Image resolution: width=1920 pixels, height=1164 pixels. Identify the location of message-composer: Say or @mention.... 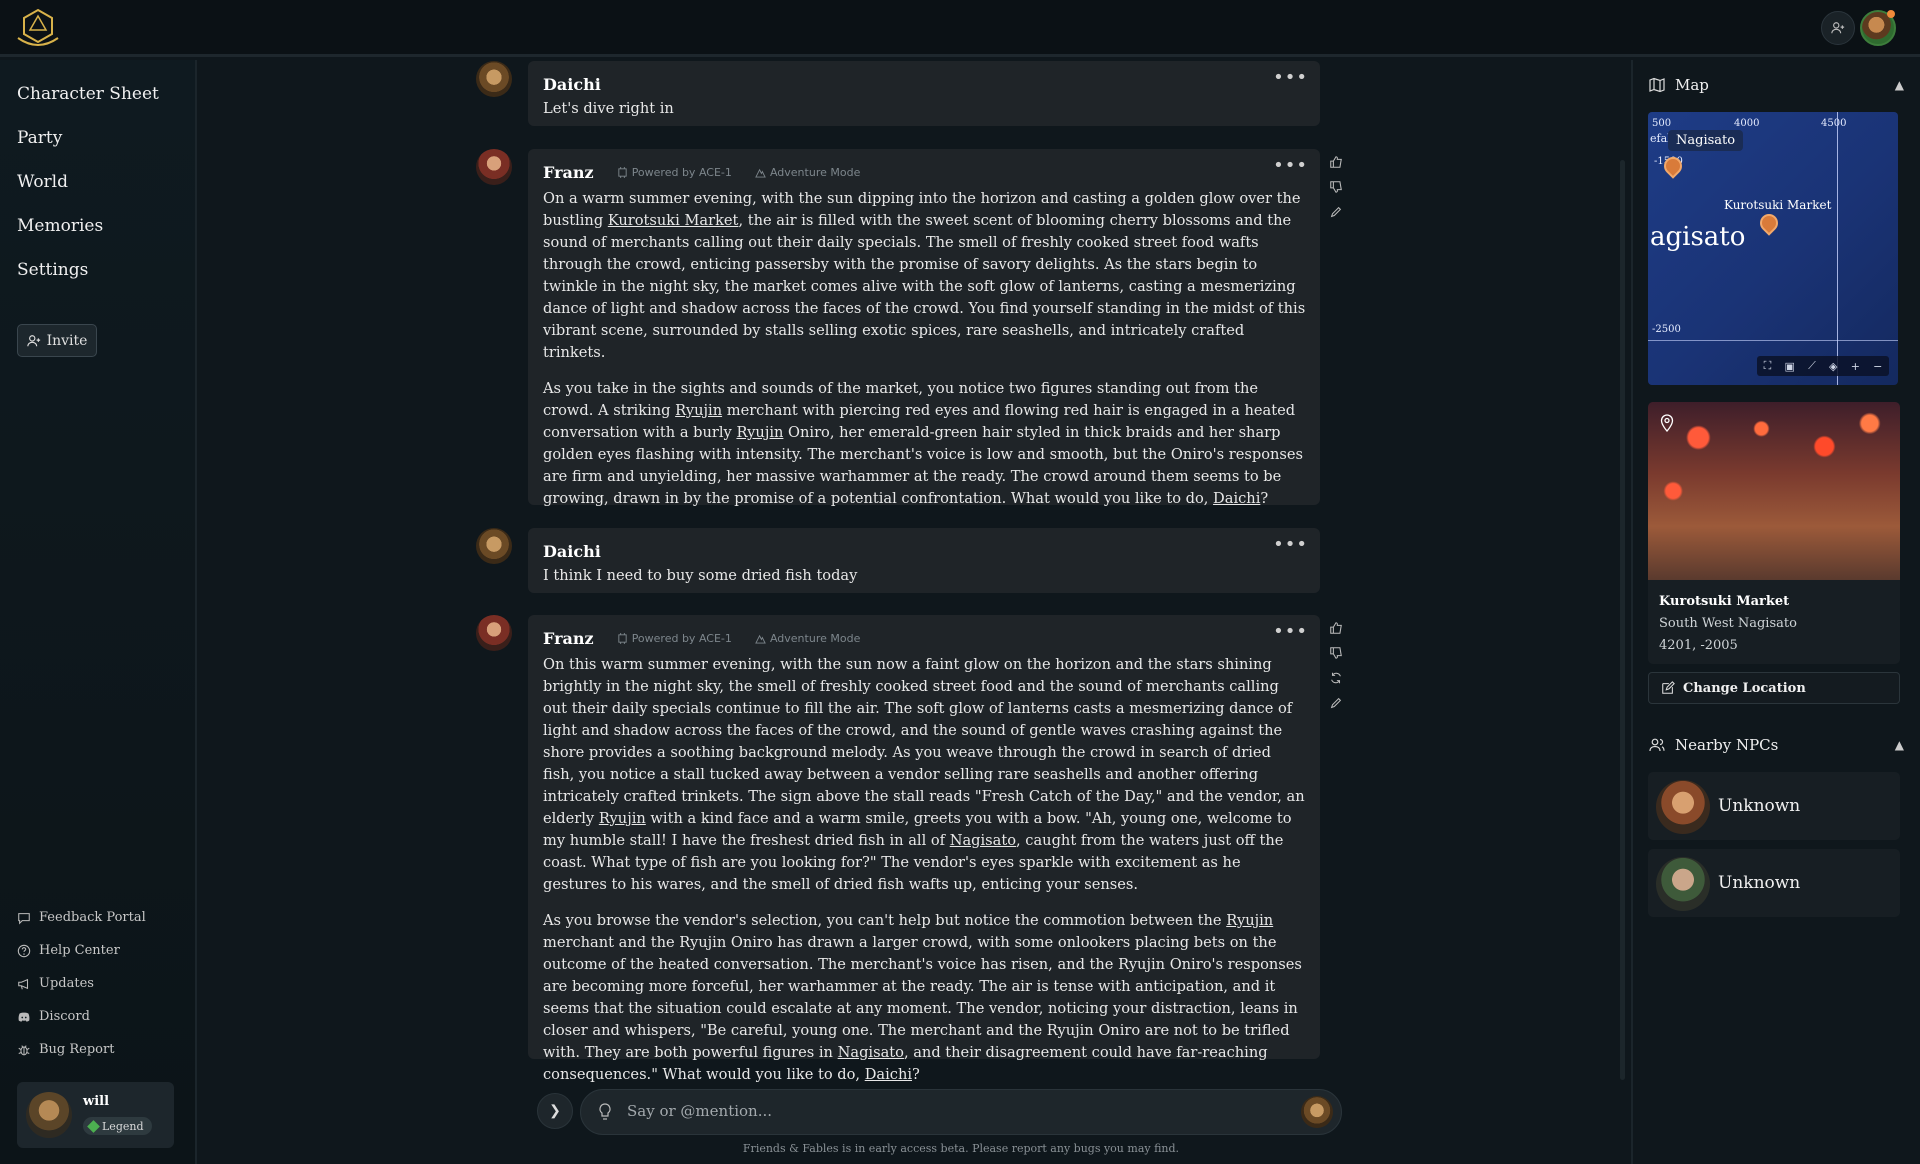
(961, 1112).